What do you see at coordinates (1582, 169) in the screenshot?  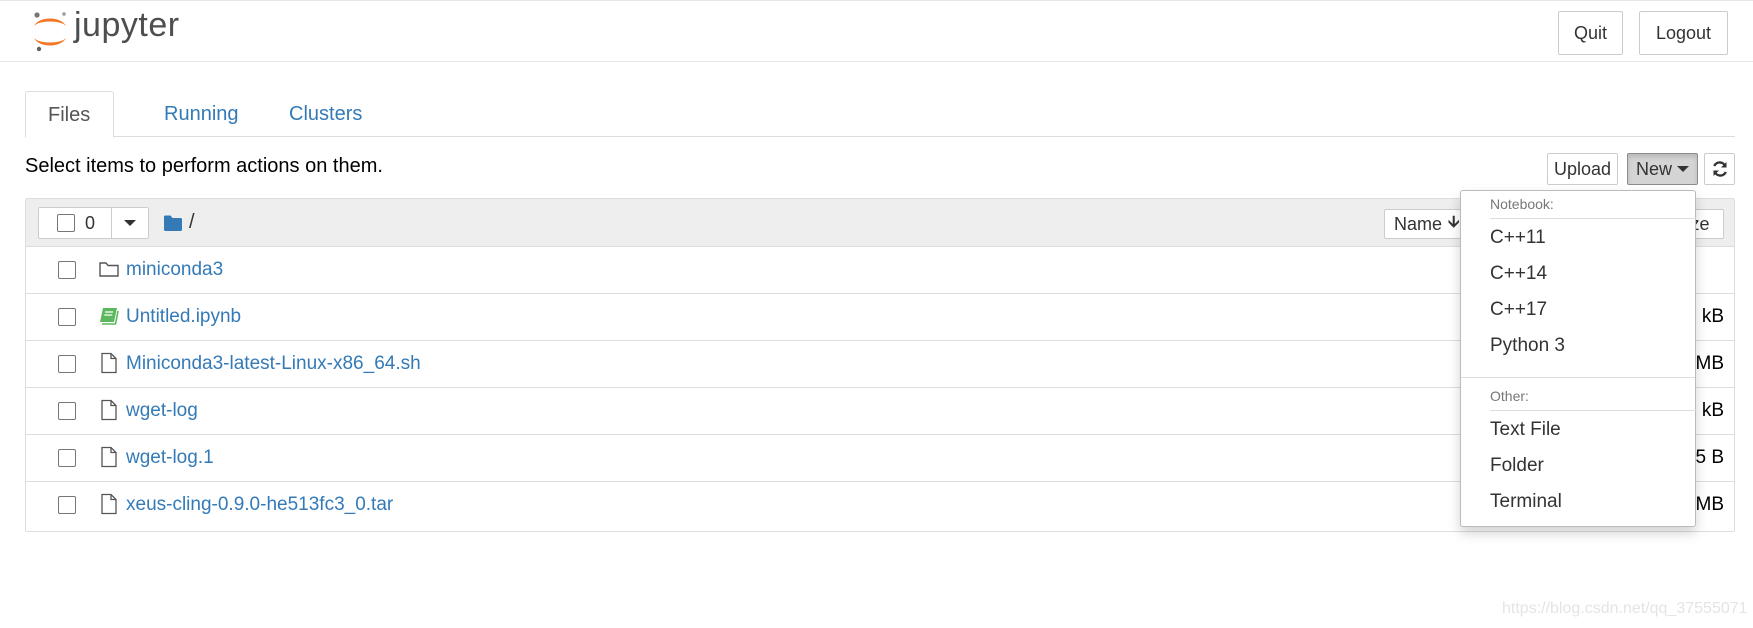 I see `upload-button: Upload` at bounding box center [1582, 169].